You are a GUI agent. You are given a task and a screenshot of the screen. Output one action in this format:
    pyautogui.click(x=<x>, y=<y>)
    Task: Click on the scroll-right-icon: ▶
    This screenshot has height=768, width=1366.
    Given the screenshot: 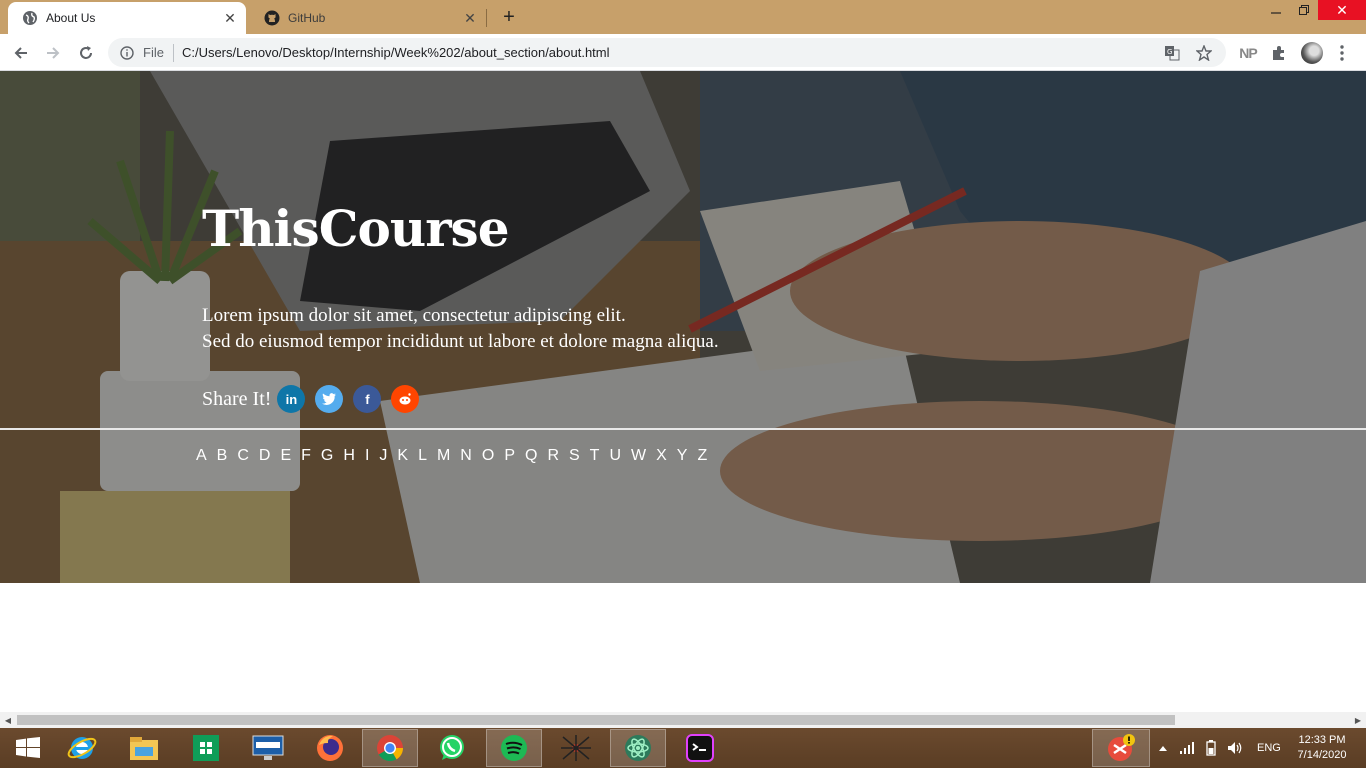 What is the action you would take?
    pyautogui.click(x=1358, y=720)
    